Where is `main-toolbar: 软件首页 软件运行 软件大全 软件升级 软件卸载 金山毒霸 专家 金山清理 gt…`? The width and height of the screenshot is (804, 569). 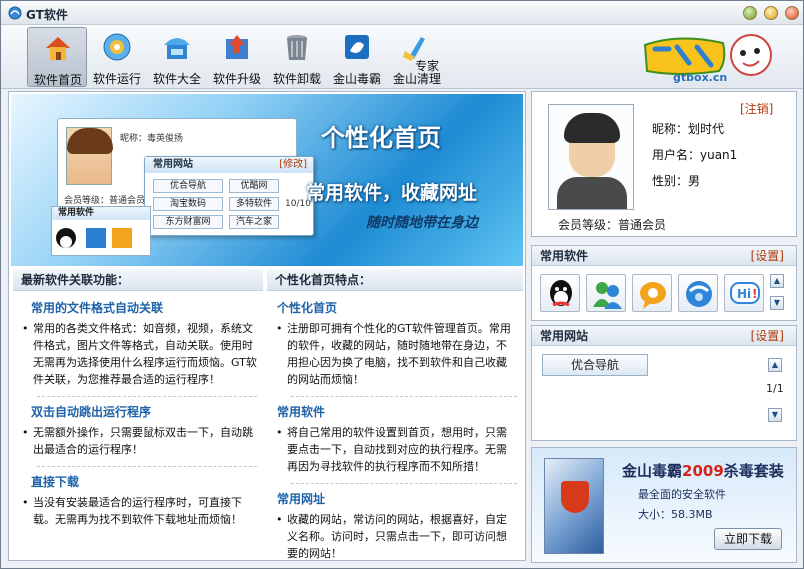
main-toolbar: 软件首页 软件运行 软件大全 软件升级 软件卸载 金山毒霸 专家 金山清理 gt… is located at coordinates (402, 57).